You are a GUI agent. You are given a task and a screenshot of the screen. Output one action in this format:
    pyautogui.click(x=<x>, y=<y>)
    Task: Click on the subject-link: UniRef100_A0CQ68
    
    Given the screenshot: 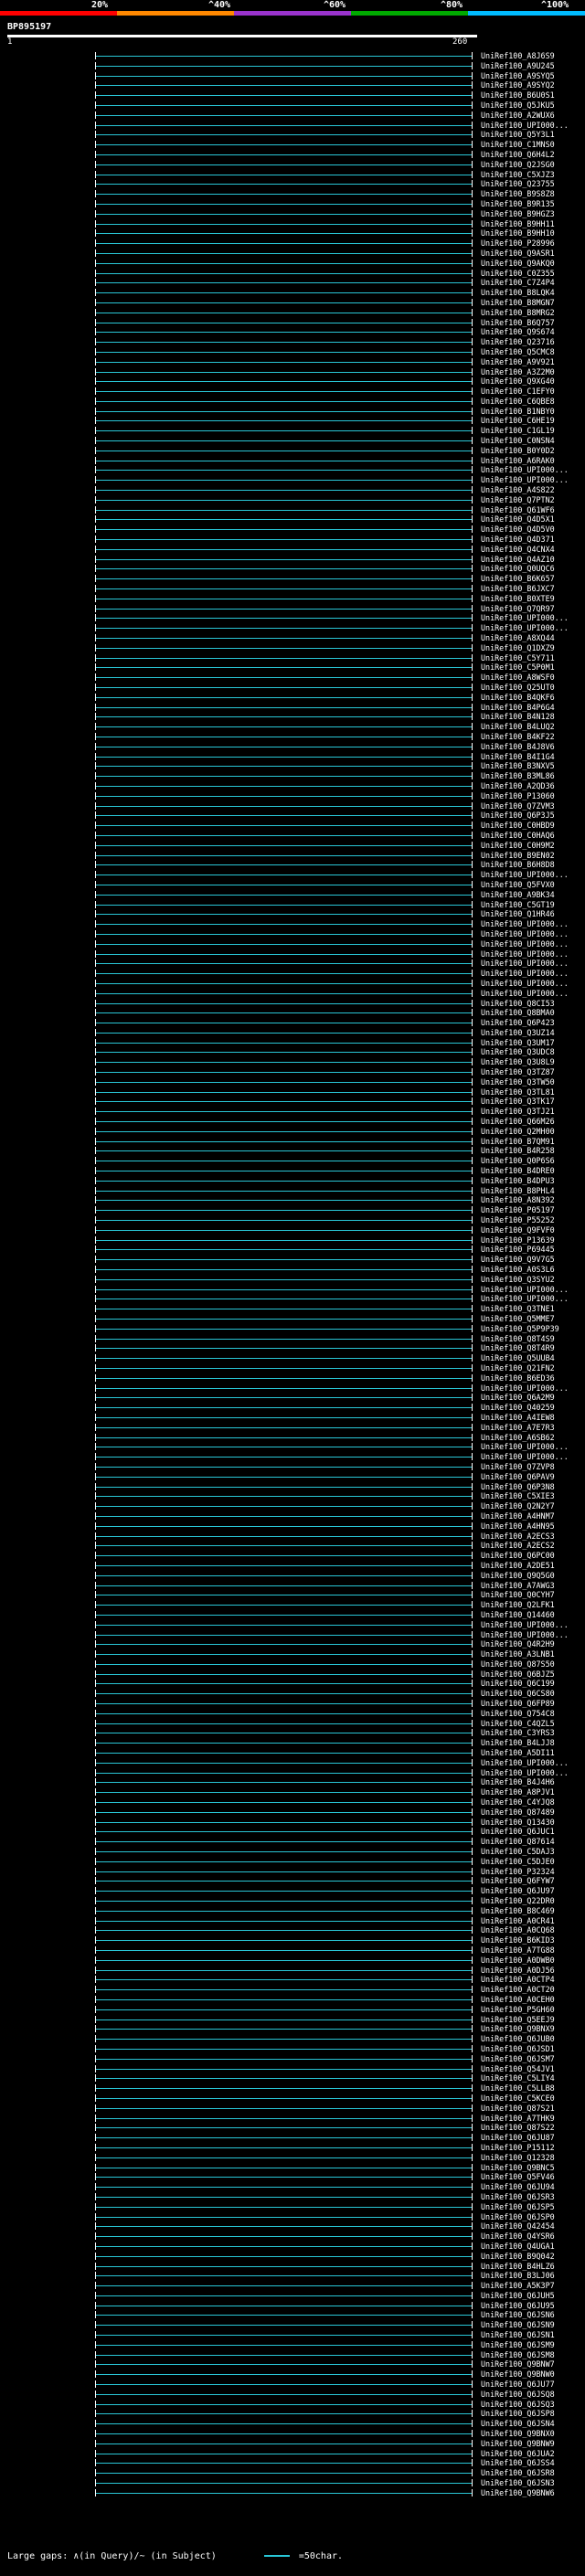 What is the action you would take?
    pyautogui.click(x=518, y=1930)
    